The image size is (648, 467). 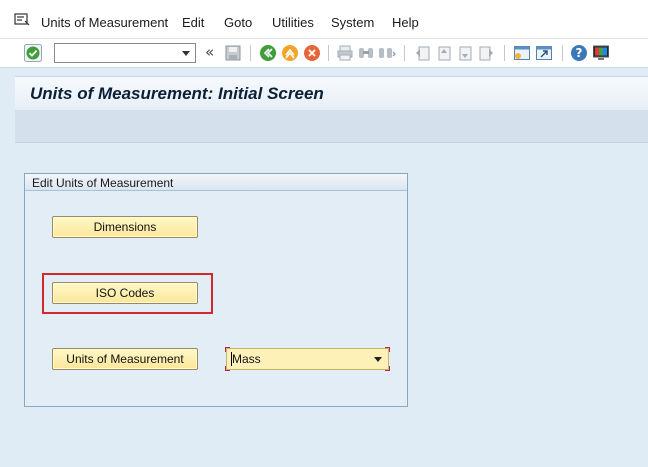 I want to click on page-title: Units of Measurement: Initial Screen, so click(x=177, y=93).